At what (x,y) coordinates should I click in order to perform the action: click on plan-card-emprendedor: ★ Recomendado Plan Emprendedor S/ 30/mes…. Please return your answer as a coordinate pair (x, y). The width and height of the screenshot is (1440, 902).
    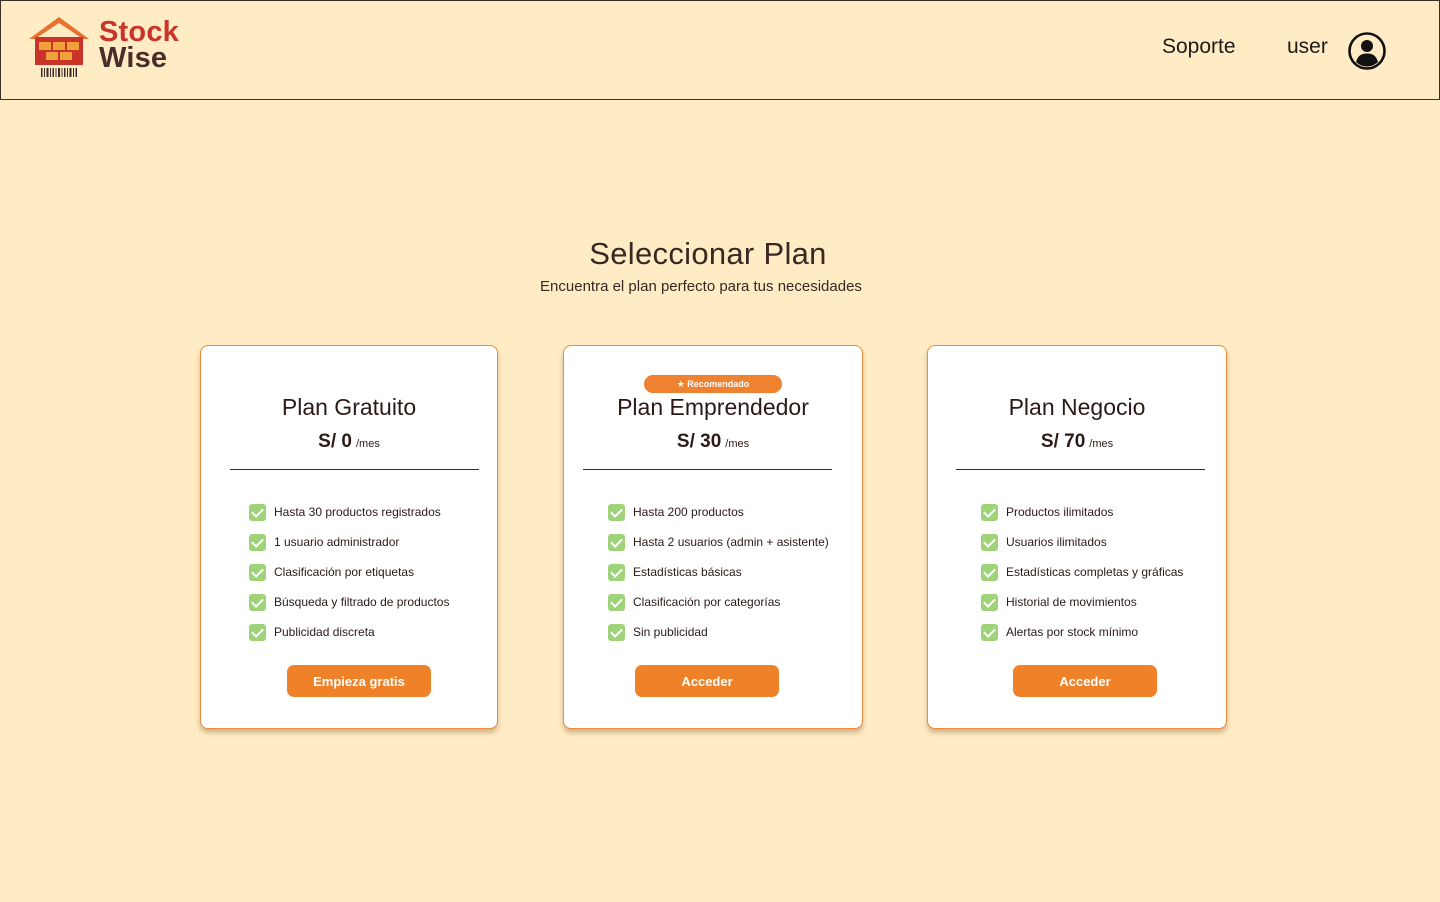
    Looking at the image, I should click on (713, 537).